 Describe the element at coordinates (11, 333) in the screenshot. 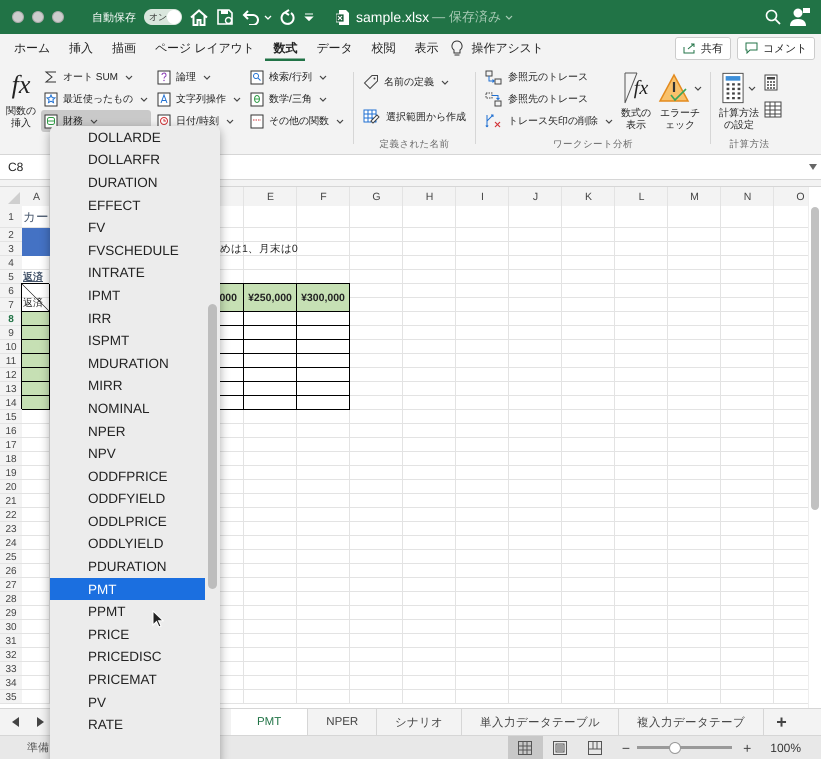

I see `row-header: 9` at that location.